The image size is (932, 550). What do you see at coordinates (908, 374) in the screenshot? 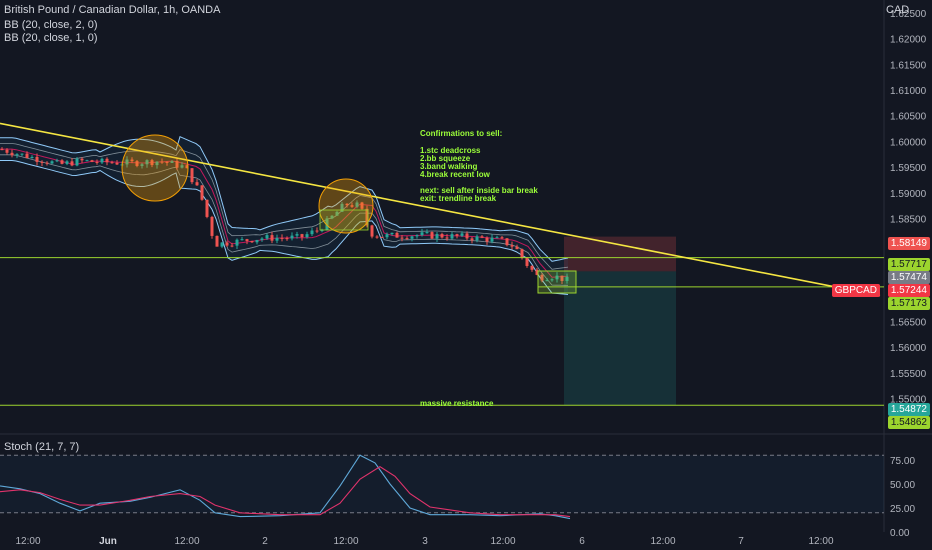
I see `price-tick-14: 1.55500` at bounding box center [908, 374].